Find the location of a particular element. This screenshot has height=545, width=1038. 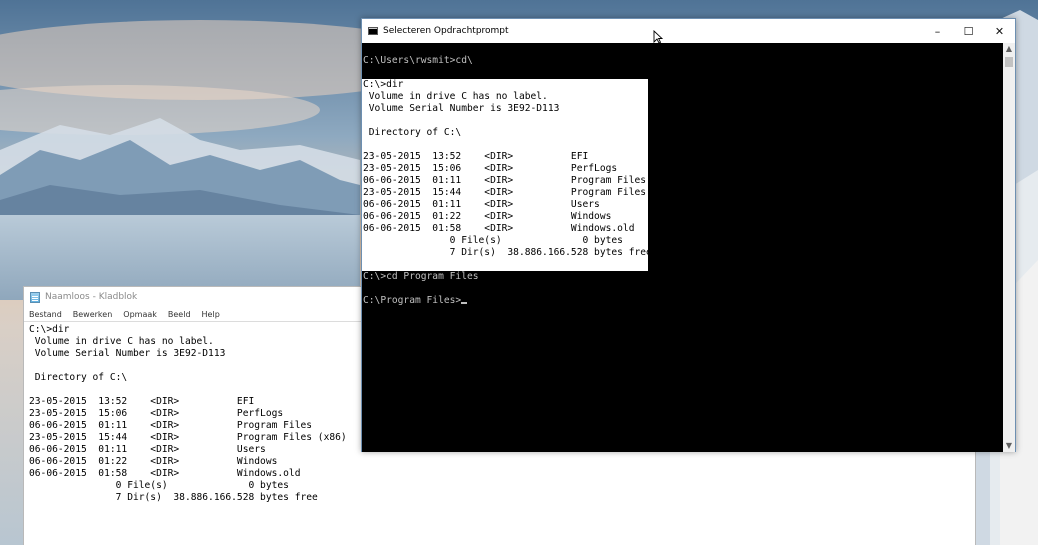

mouse-pointer-icon is located at coordinates (658, 37).